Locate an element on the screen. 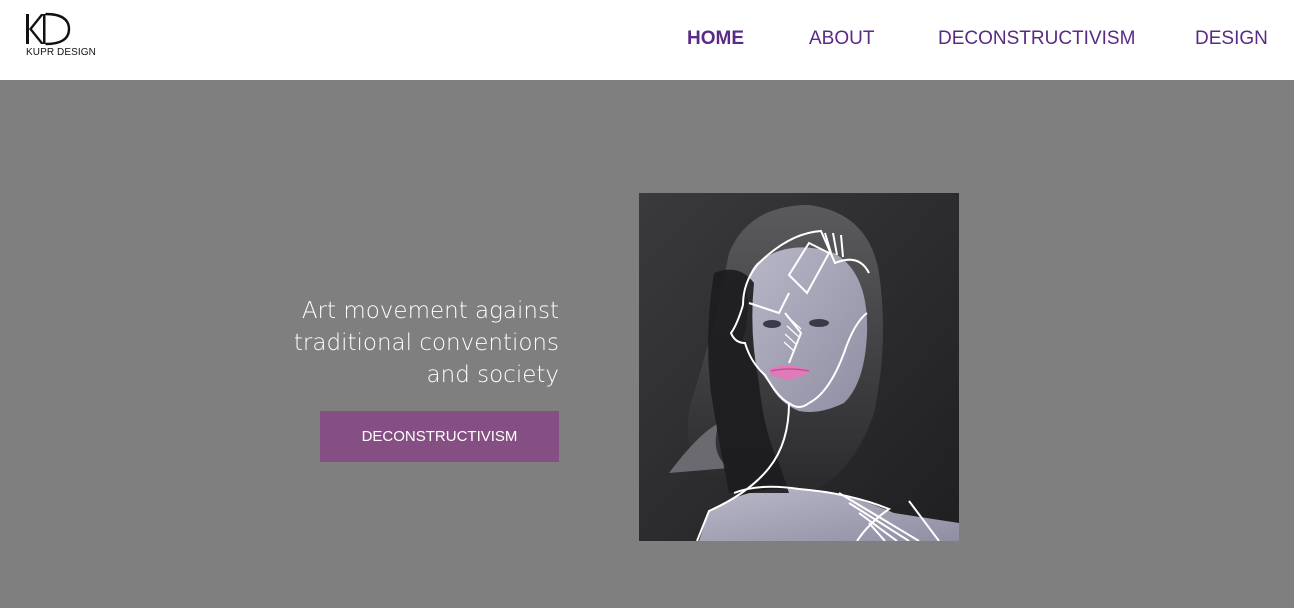  tagline-line-1: Art movement against is located at coordinates (430, 311).